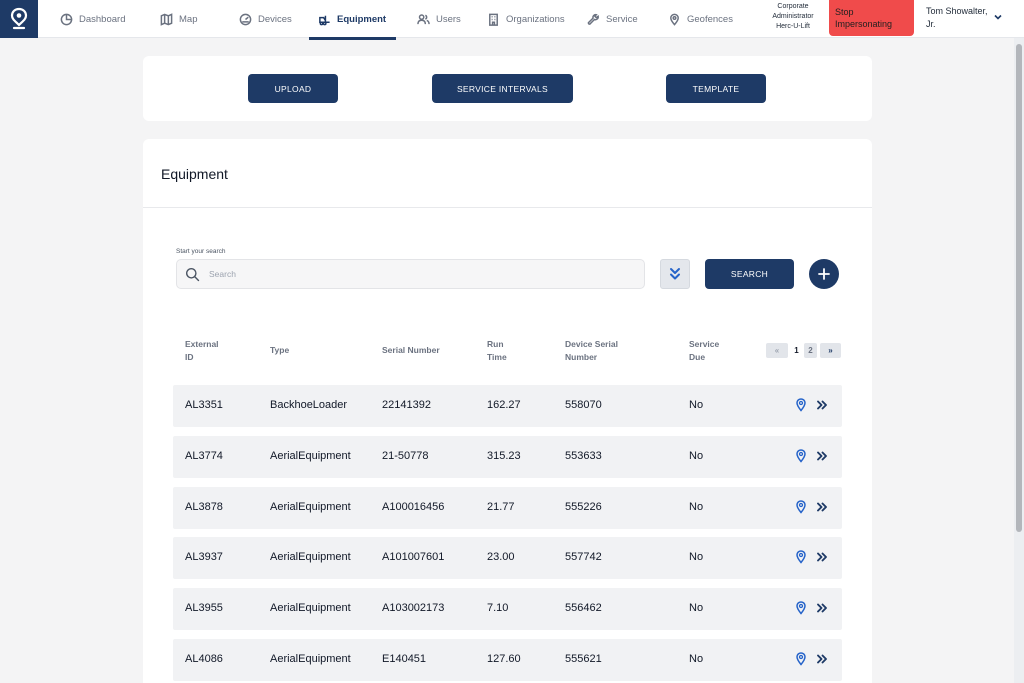  I want to click on user-menu: Tom Showalter, Jr., so click(962, 18).